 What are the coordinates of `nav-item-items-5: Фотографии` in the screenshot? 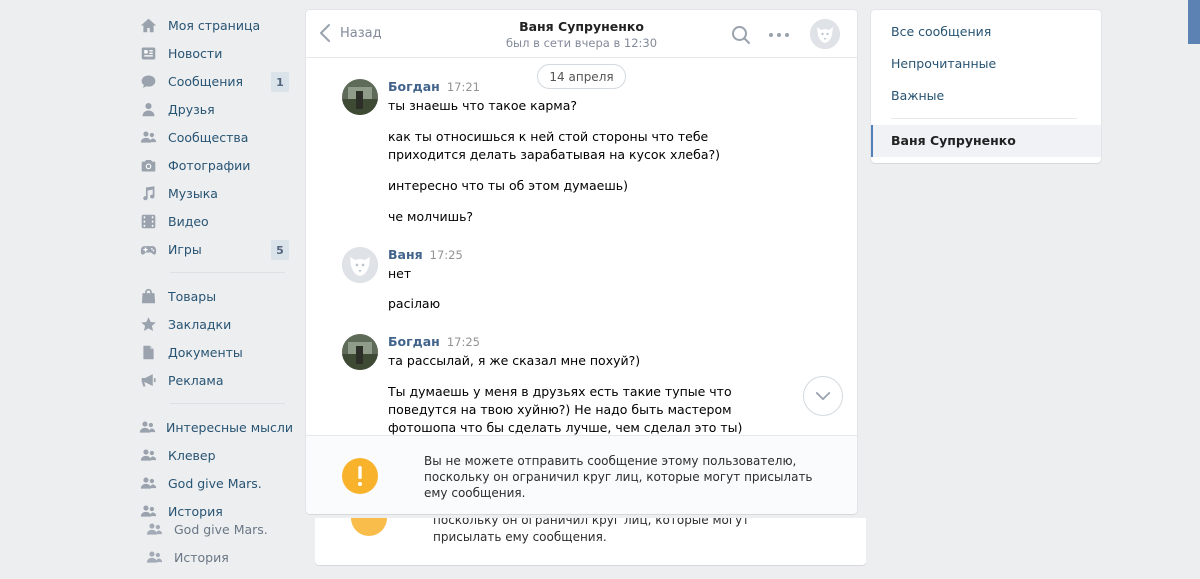 It's located at (215, 165).